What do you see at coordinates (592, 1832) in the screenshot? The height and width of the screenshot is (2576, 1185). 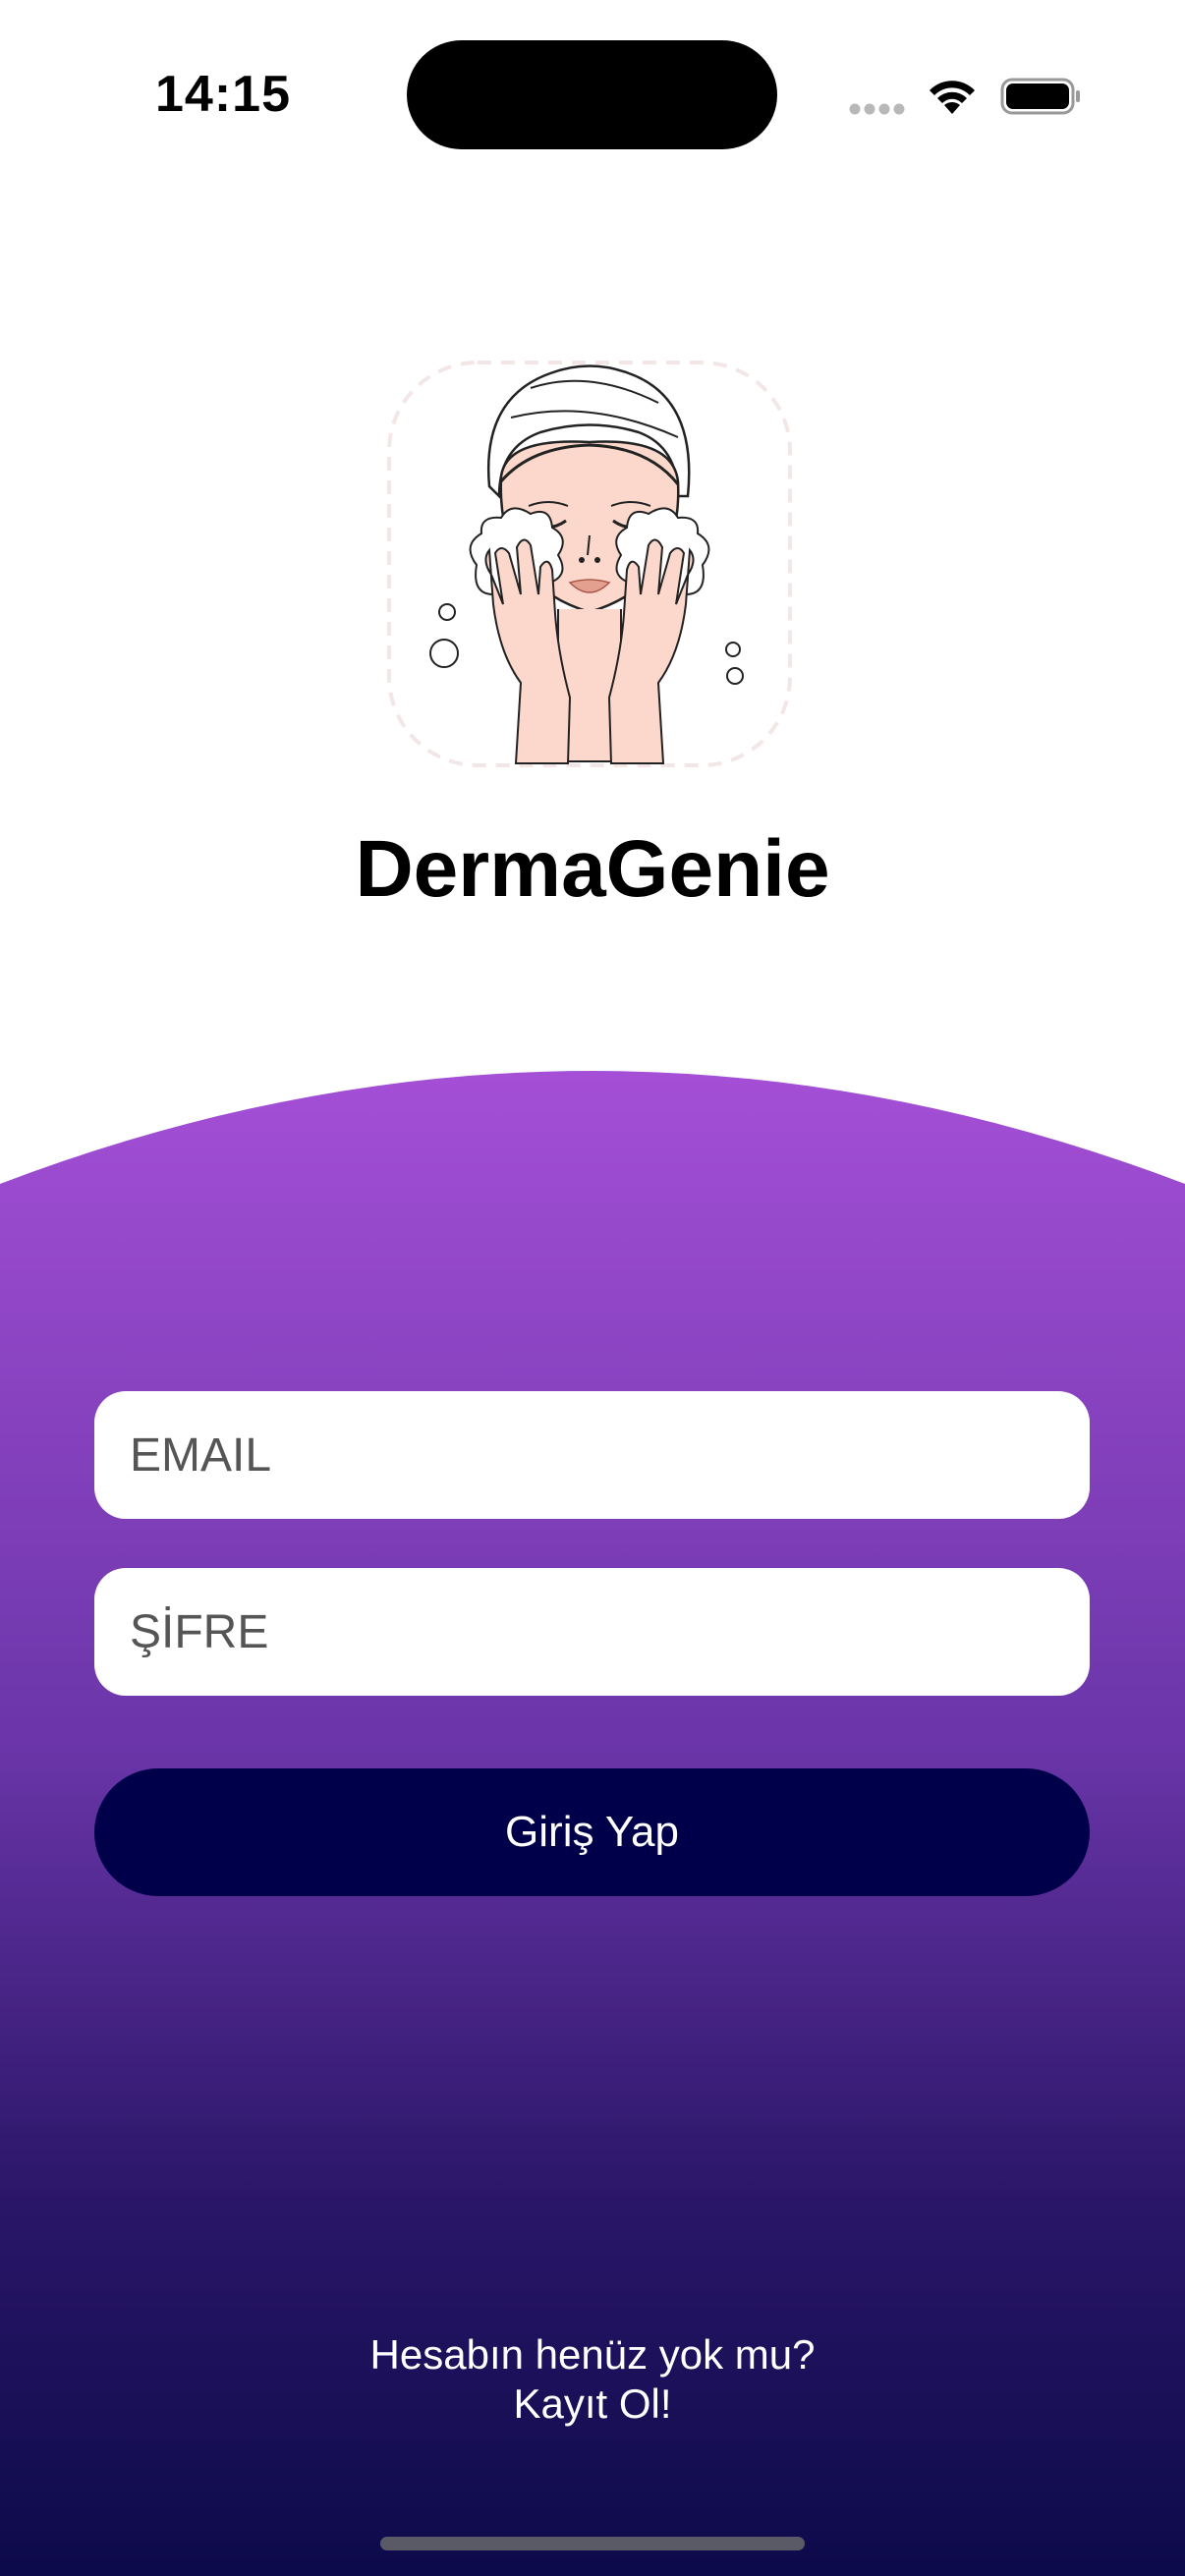 I see `login-button: Giriş Yap` at bounding box center [592, 1832].